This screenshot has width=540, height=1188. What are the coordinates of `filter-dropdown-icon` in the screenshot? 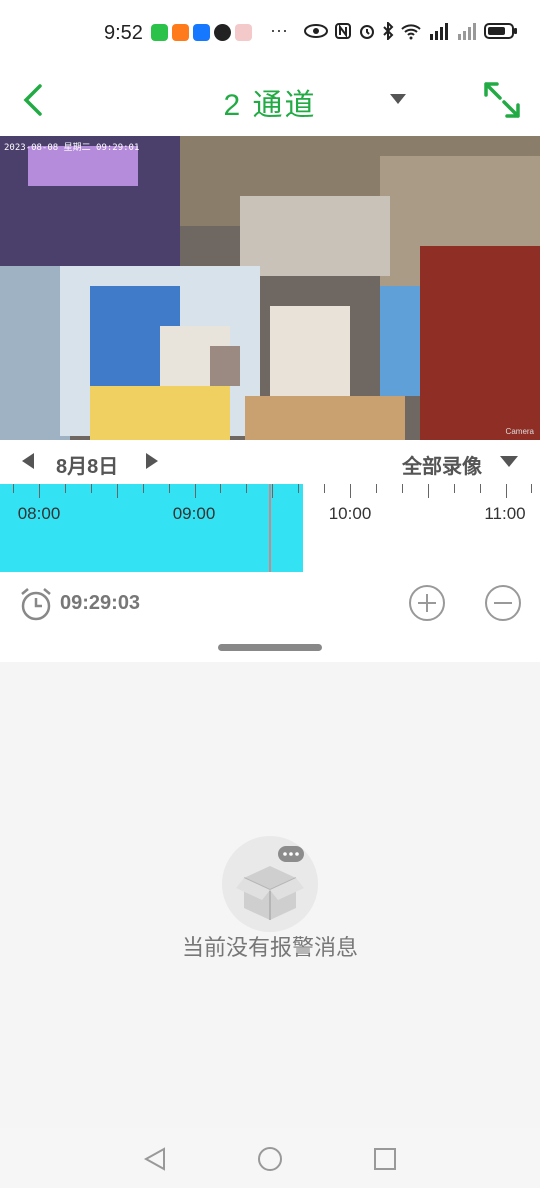 It's located at (509, 461).